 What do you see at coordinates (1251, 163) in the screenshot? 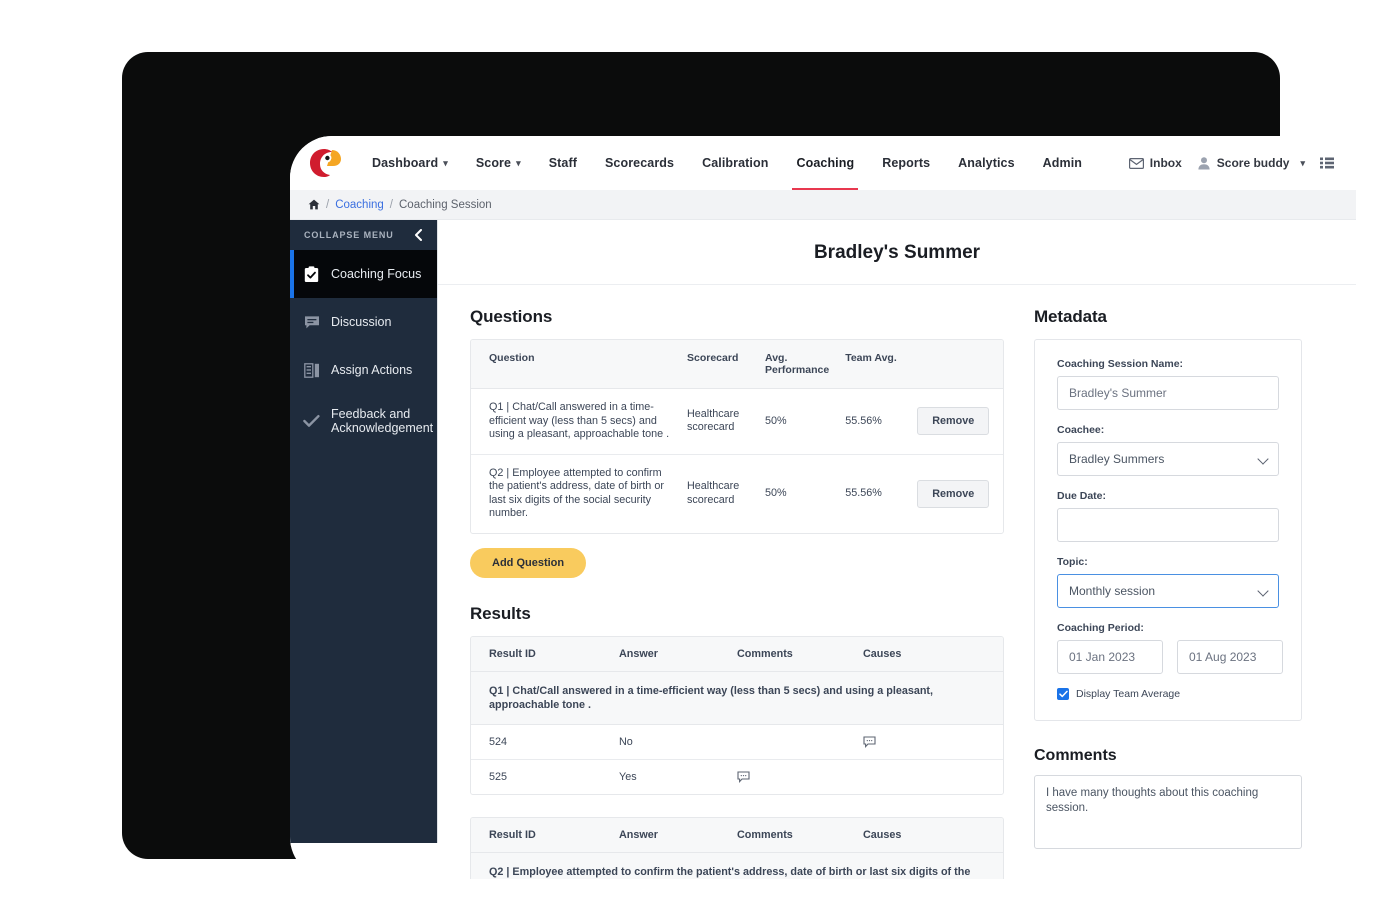
I see `user-menu-button: Score buddy ▾` at bounding box center [1251, 163].